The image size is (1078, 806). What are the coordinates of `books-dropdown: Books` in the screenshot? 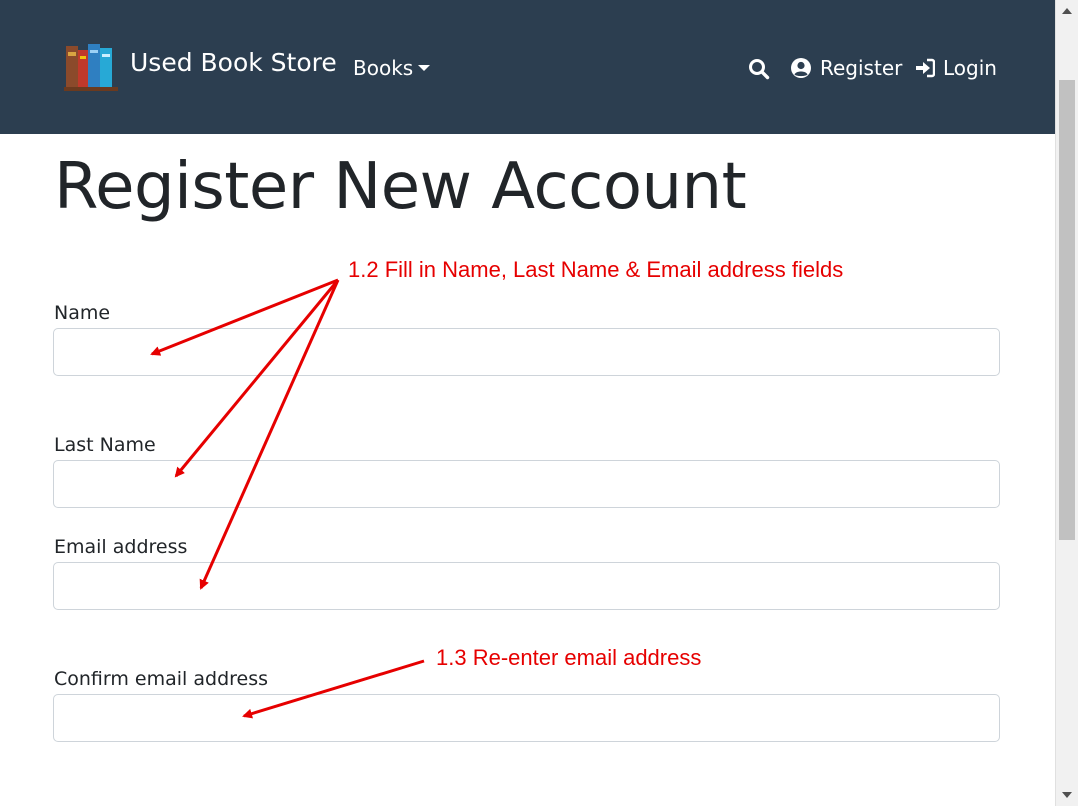 It's located at (392, 68).